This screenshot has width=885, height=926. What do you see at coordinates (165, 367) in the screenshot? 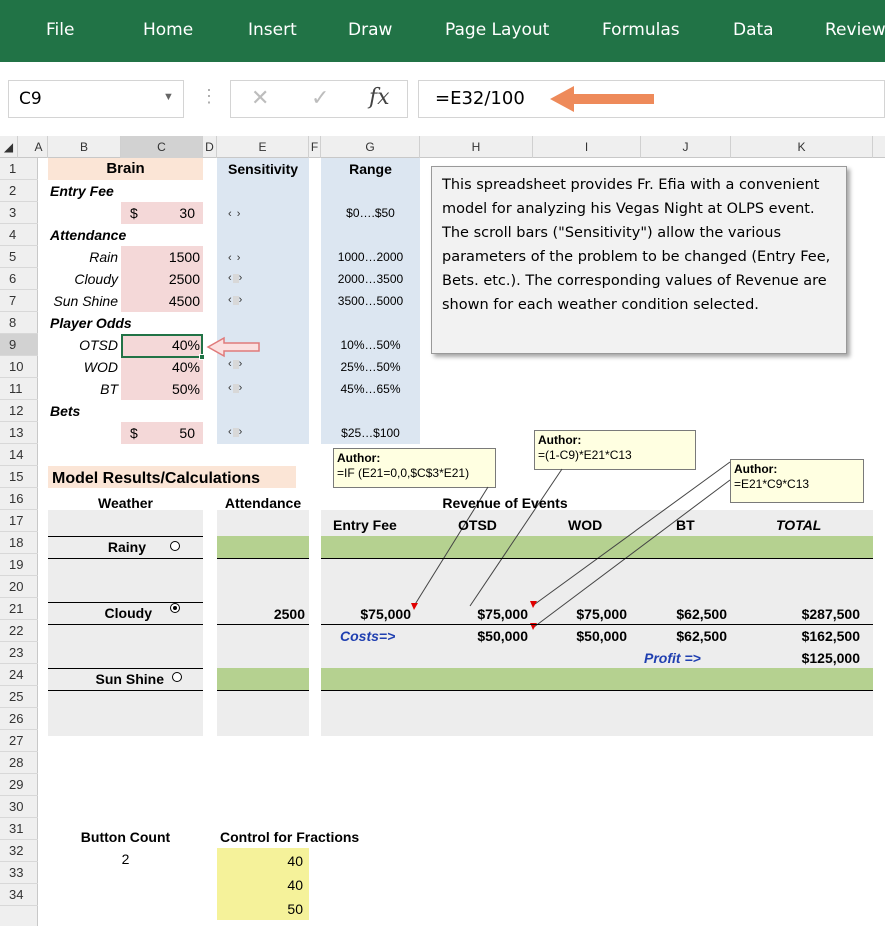
I see `wod-value: 40%` at bounding box center [165, 367].